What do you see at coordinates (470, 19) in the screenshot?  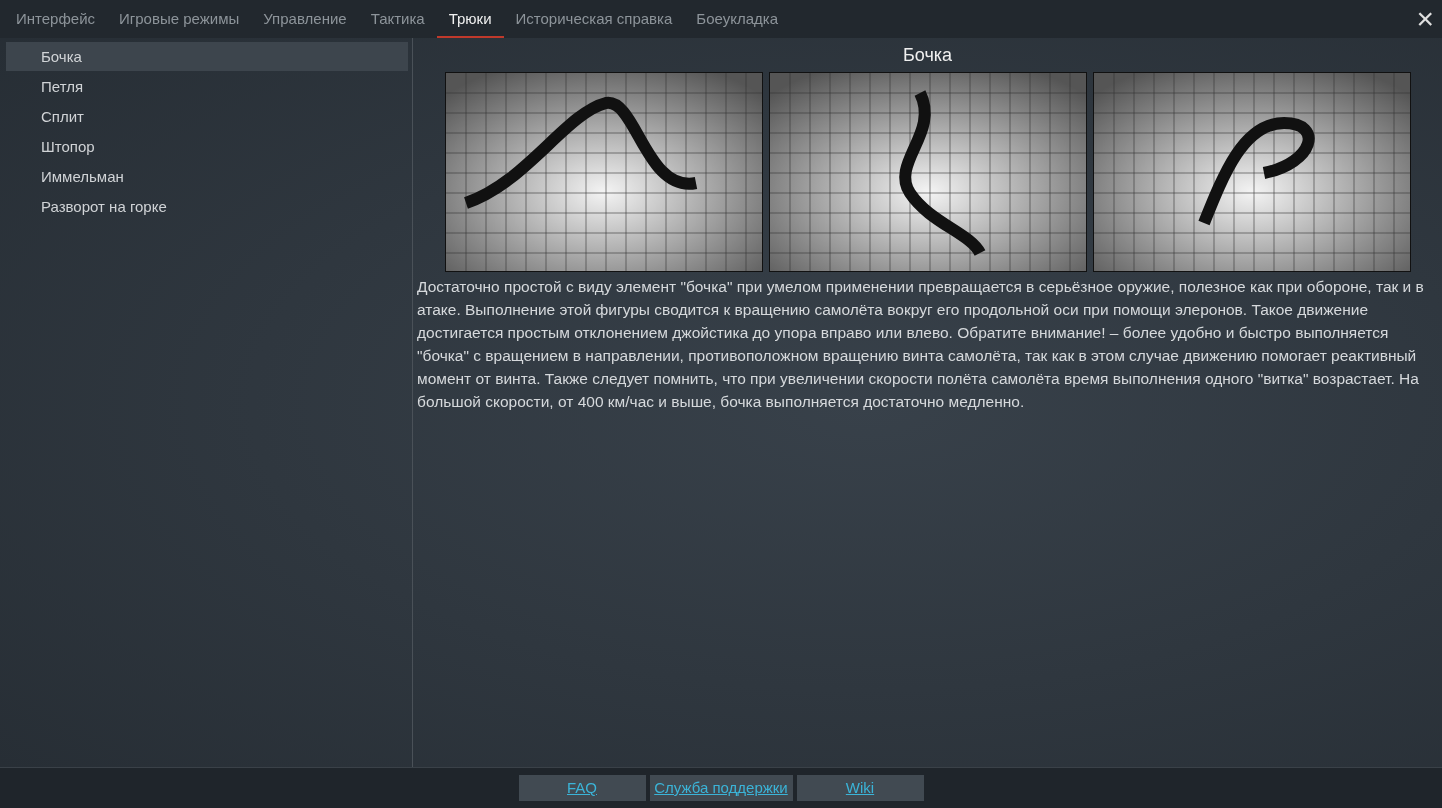 I see `tab: Трюки` at bounding box center [470, 19].